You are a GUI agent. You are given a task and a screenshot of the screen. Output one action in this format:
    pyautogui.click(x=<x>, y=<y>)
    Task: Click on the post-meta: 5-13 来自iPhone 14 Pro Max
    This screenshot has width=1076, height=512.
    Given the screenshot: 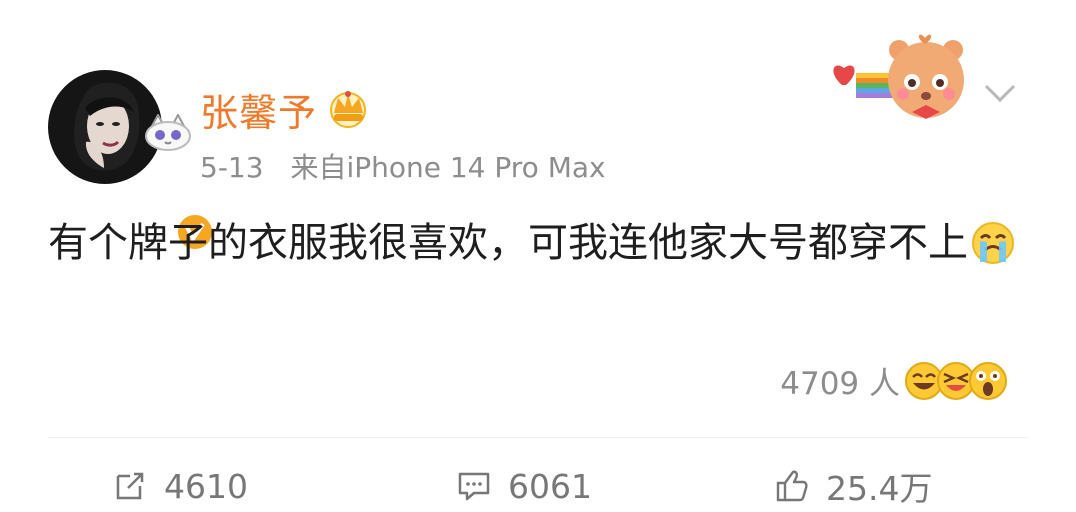 What is the action you would take?
    pyautogui.click(x=403, y=166)
    